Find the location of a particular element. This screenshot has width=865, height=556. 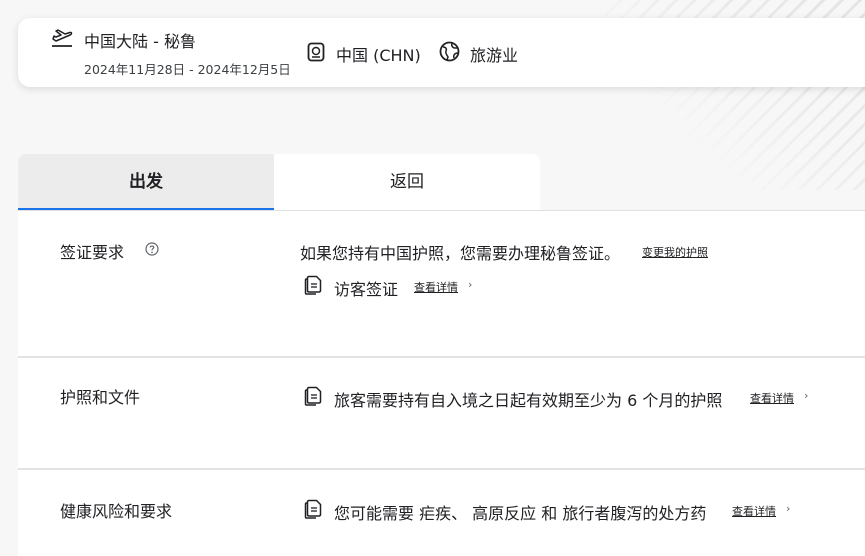

globe-icon is located at coordinates (449, 51).